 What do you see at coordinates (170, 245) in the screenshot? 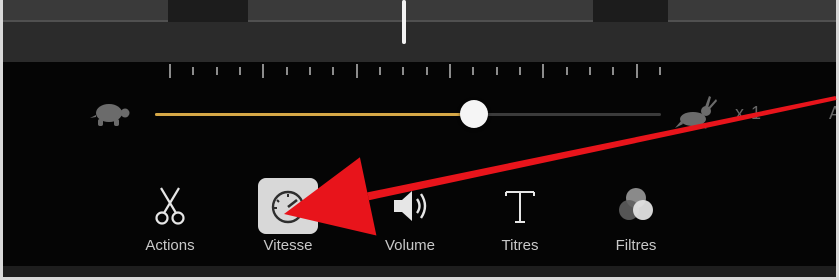
I see `tool-label: Actions` at bounding box center [170, 245].